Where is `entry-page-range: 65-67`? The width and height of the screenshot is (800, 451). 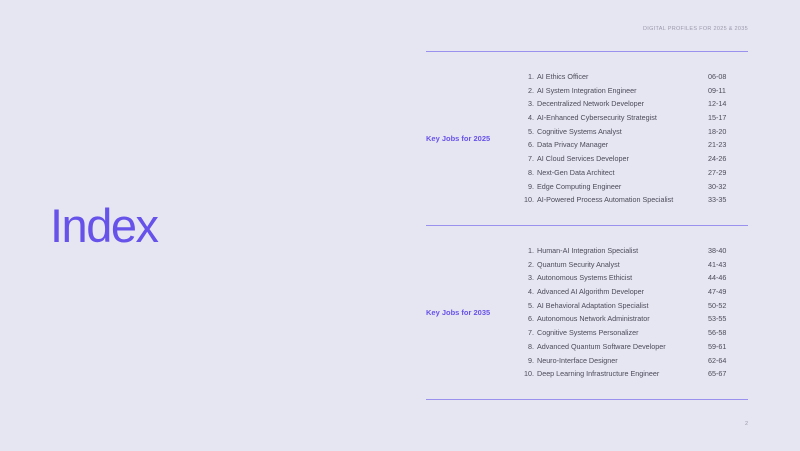 entry-page-range: 65-67 is located at coordinates (717, 374).